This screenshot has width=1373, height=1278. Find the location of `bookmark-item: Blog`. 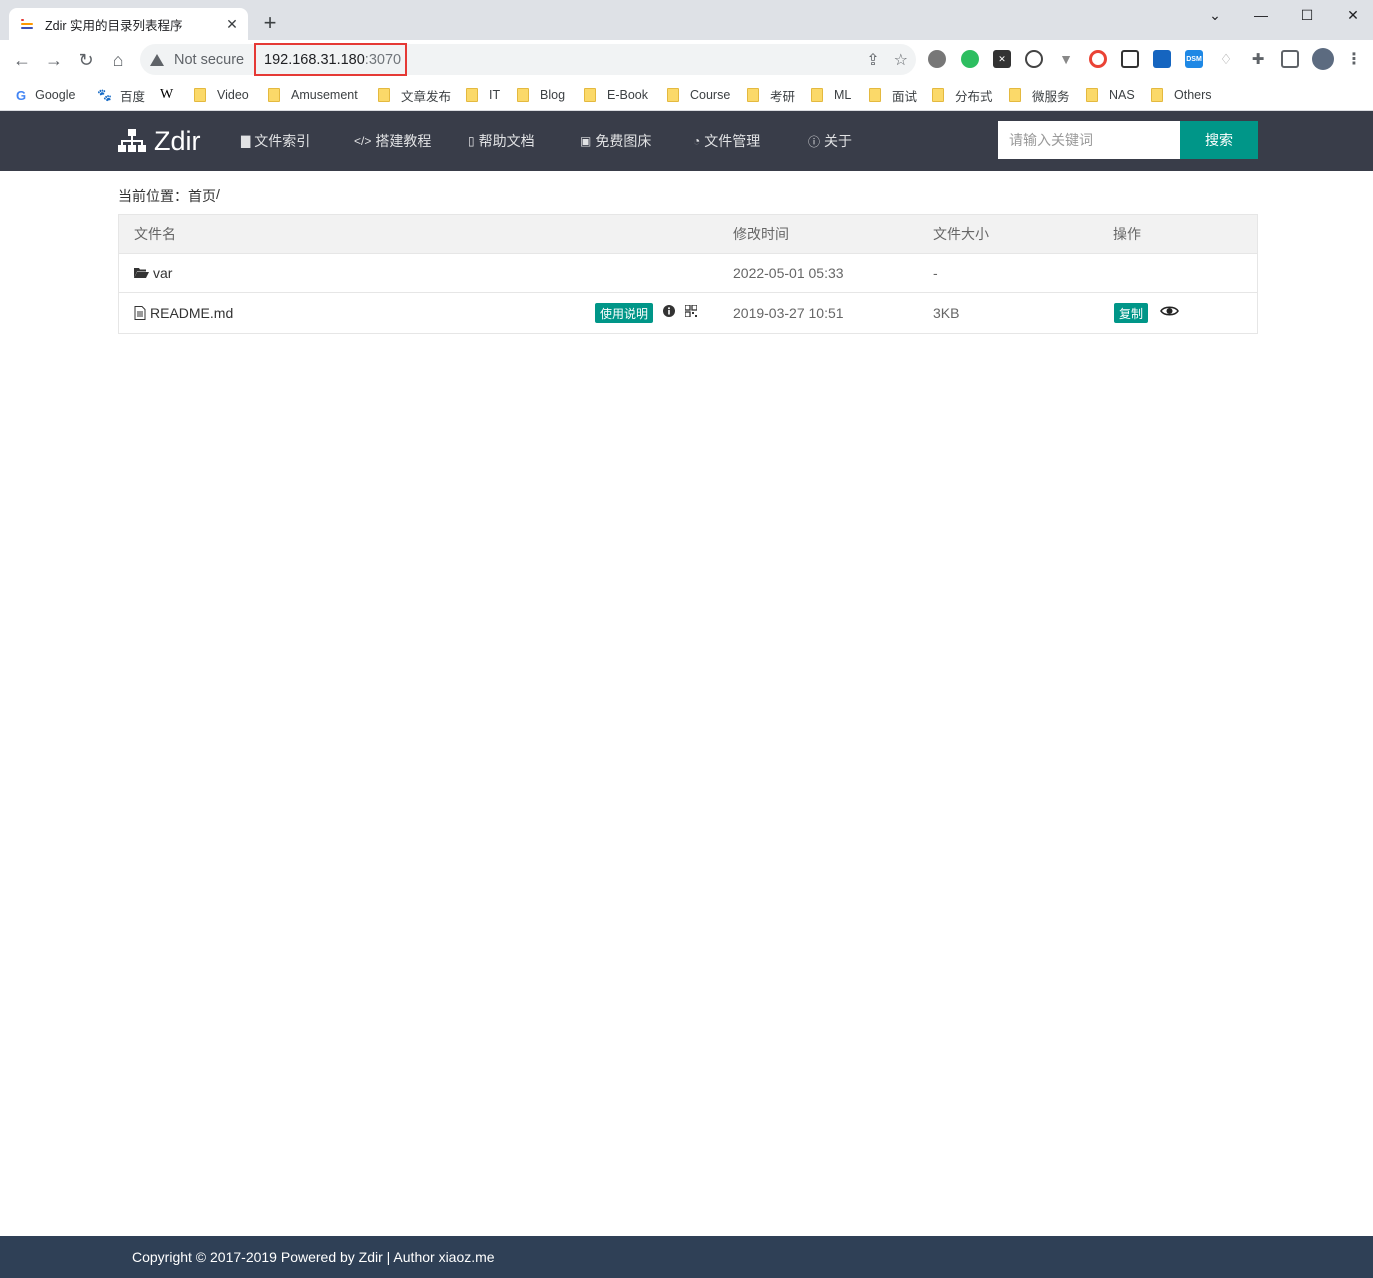

bookmark-item: Blog is located at coordinates (541, 95).